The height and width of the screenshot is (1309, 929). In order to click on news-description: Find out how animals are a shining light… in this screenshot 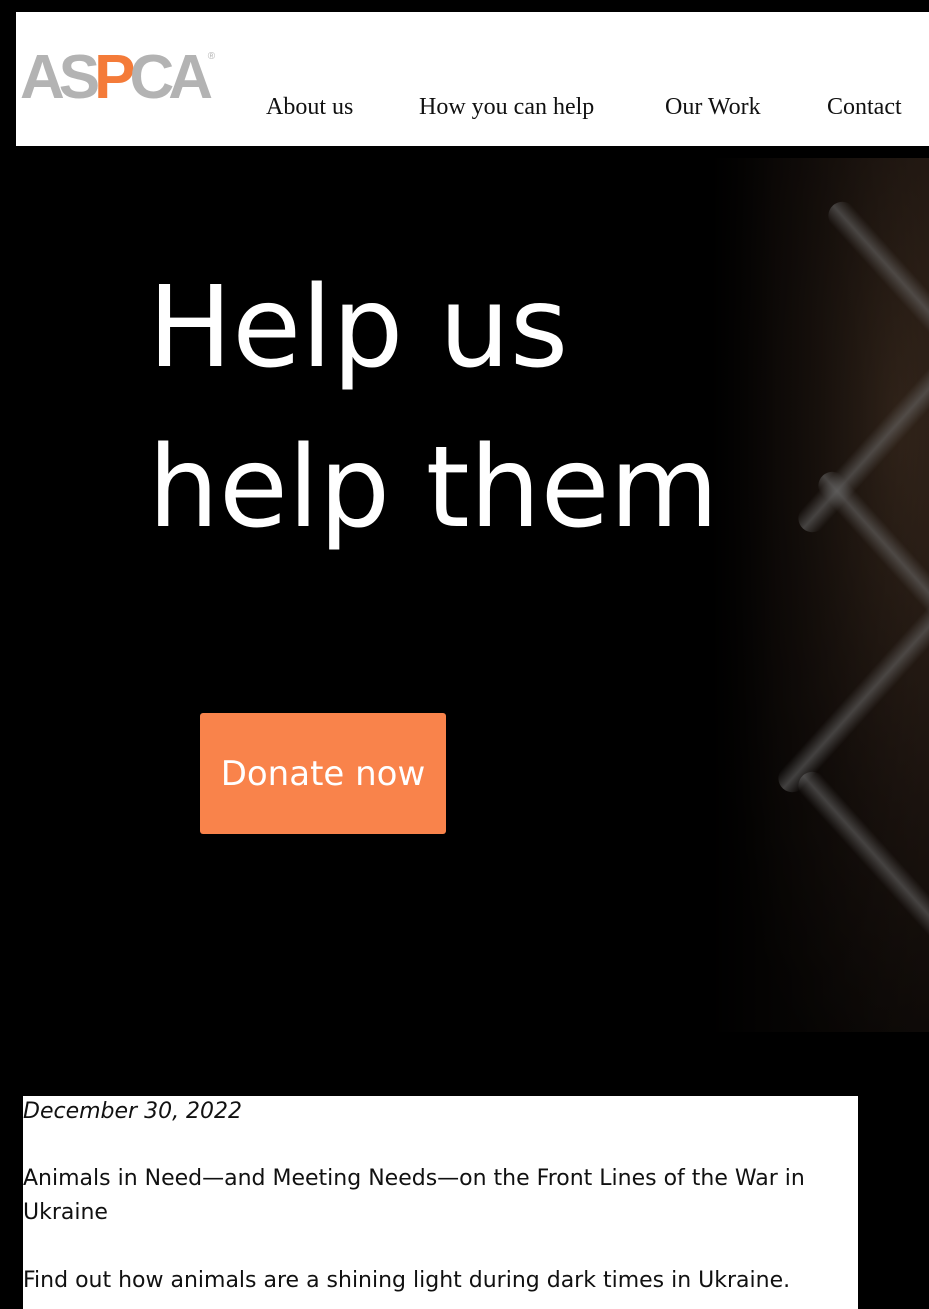, I will do `click(407, 1280)`.